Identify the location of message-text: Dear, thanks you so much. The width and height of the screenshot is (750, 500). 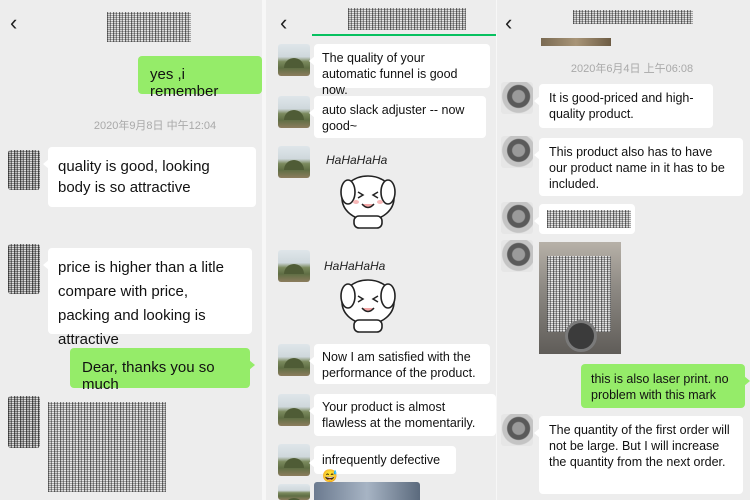
(148, 376).